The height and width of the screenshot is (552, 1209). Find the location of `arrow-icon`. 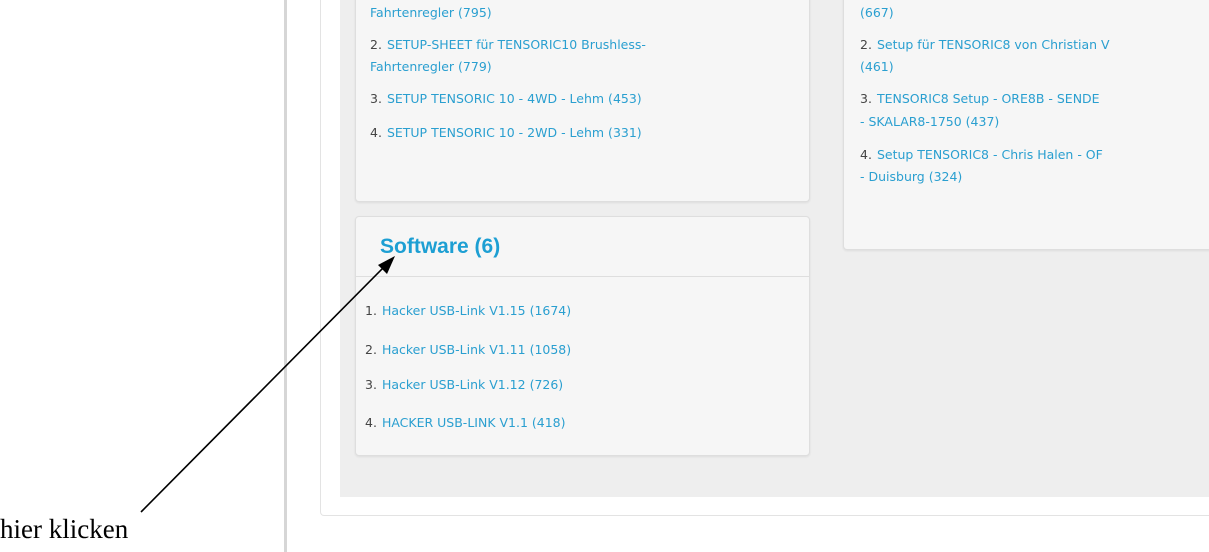

arrow-icon is located at coordinates (267, 384).